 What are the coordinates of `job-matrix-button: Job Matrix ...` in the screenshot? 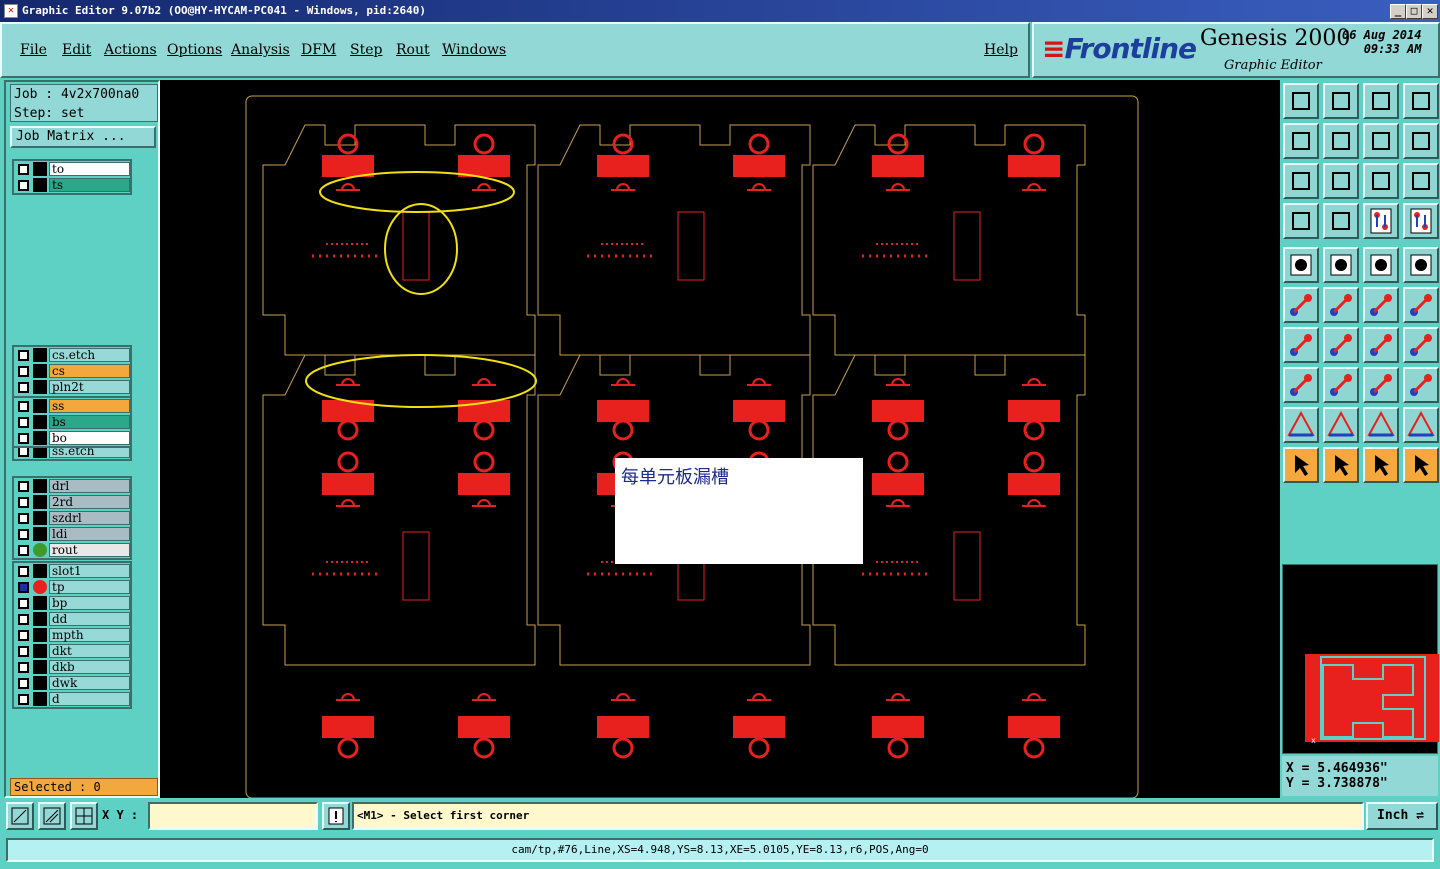 It's located at (83, 137).